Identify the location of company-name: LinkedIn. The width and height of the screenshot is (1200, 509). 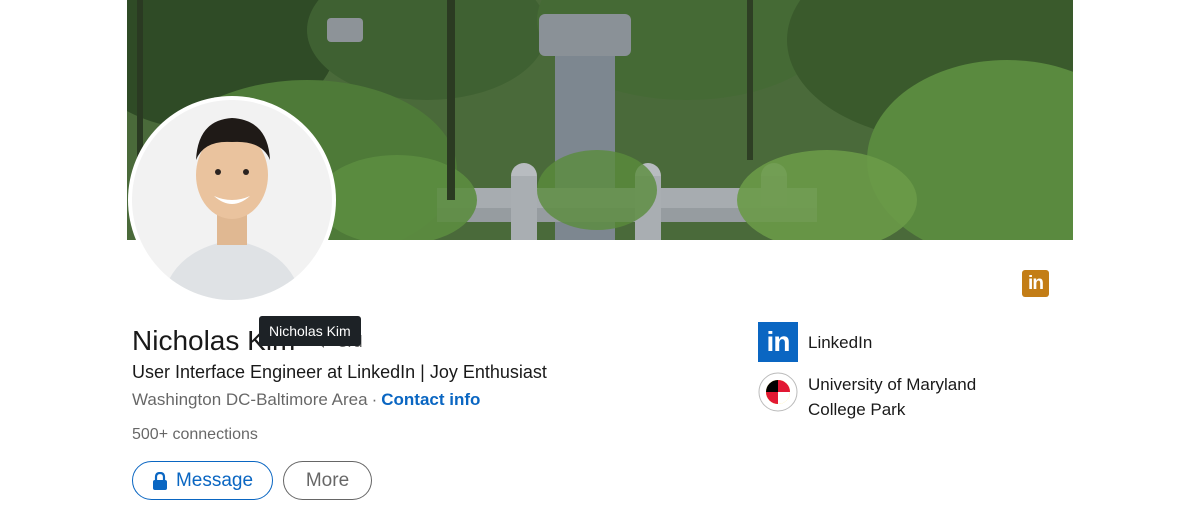
(840, 342).